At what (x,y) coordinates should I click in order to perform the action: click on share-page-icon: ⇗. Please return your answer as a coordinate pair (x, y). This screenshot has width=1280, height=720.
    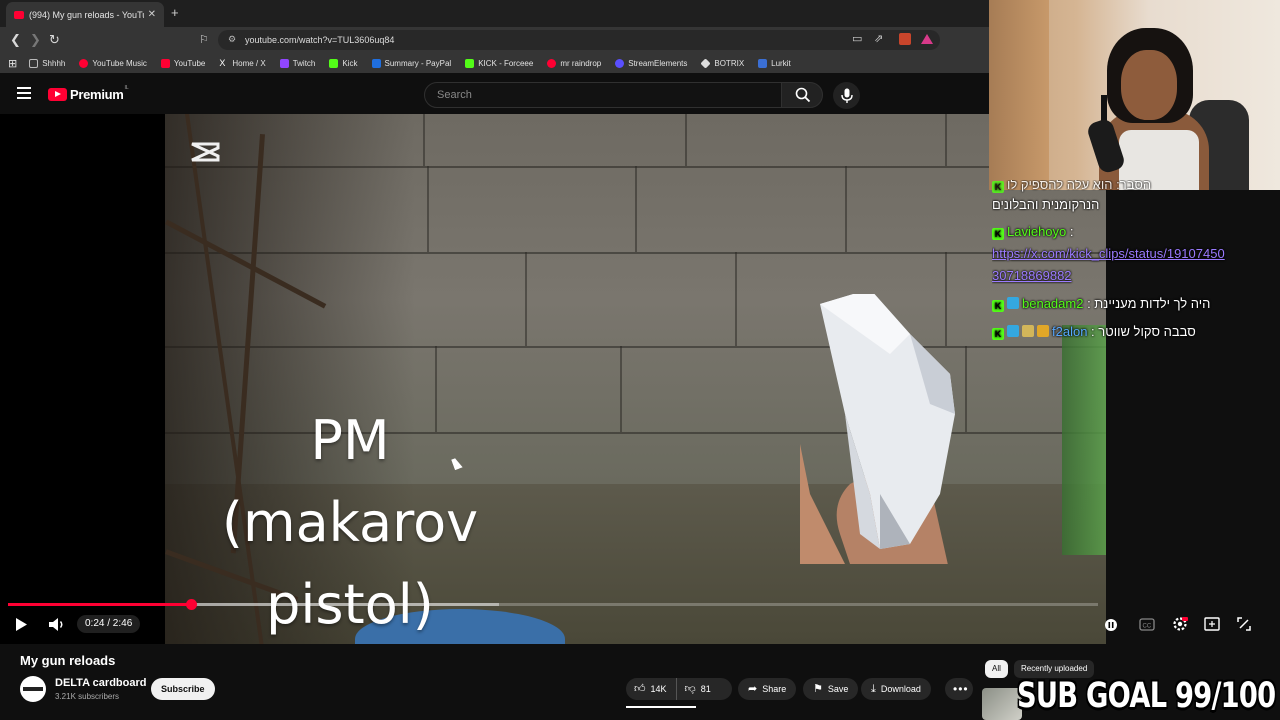
    Looking at the image, I should click on (878, 38).